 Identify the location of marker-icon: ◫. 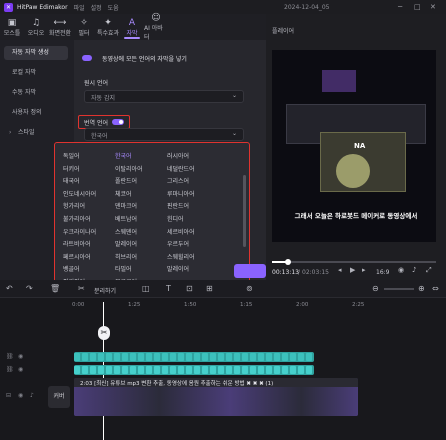
(146, 288).